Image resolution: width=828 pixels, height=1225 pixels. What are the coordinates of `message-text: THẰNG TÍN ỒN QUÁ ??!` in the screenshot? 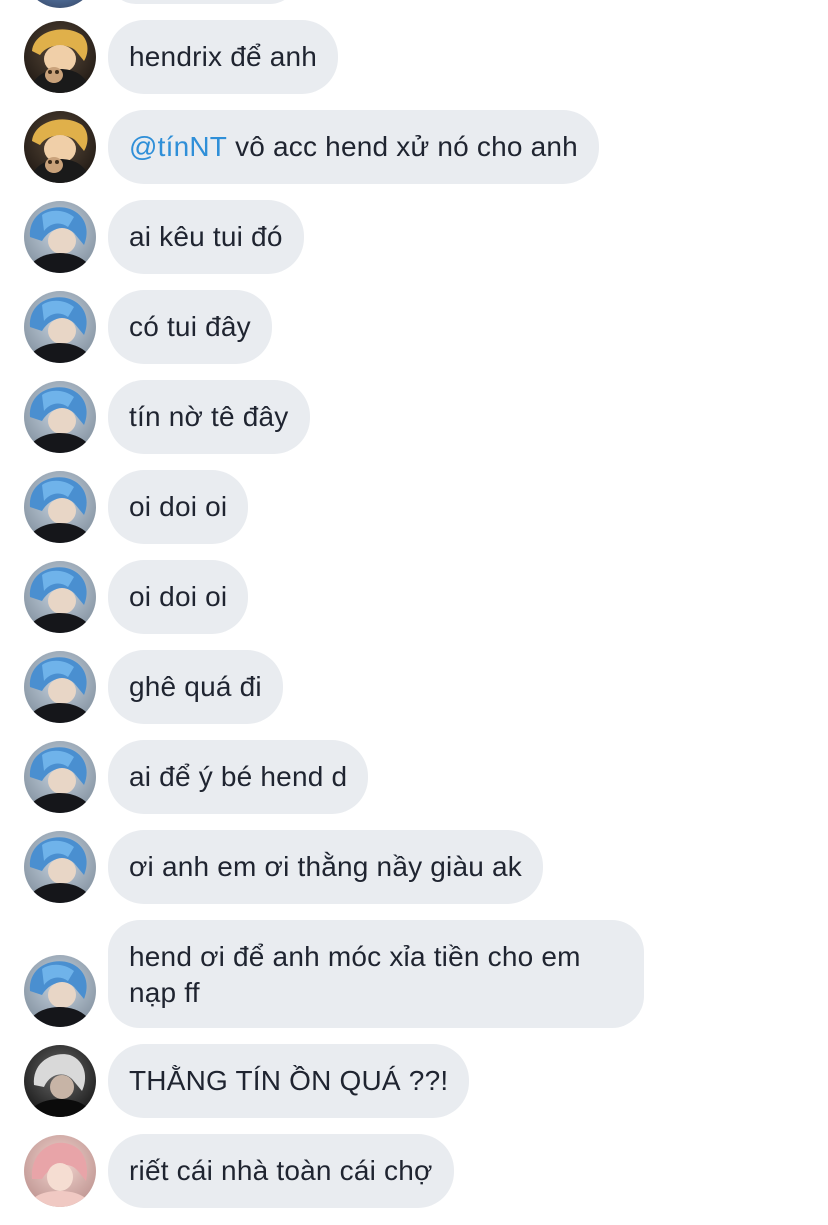 It's located at (289, 1080).